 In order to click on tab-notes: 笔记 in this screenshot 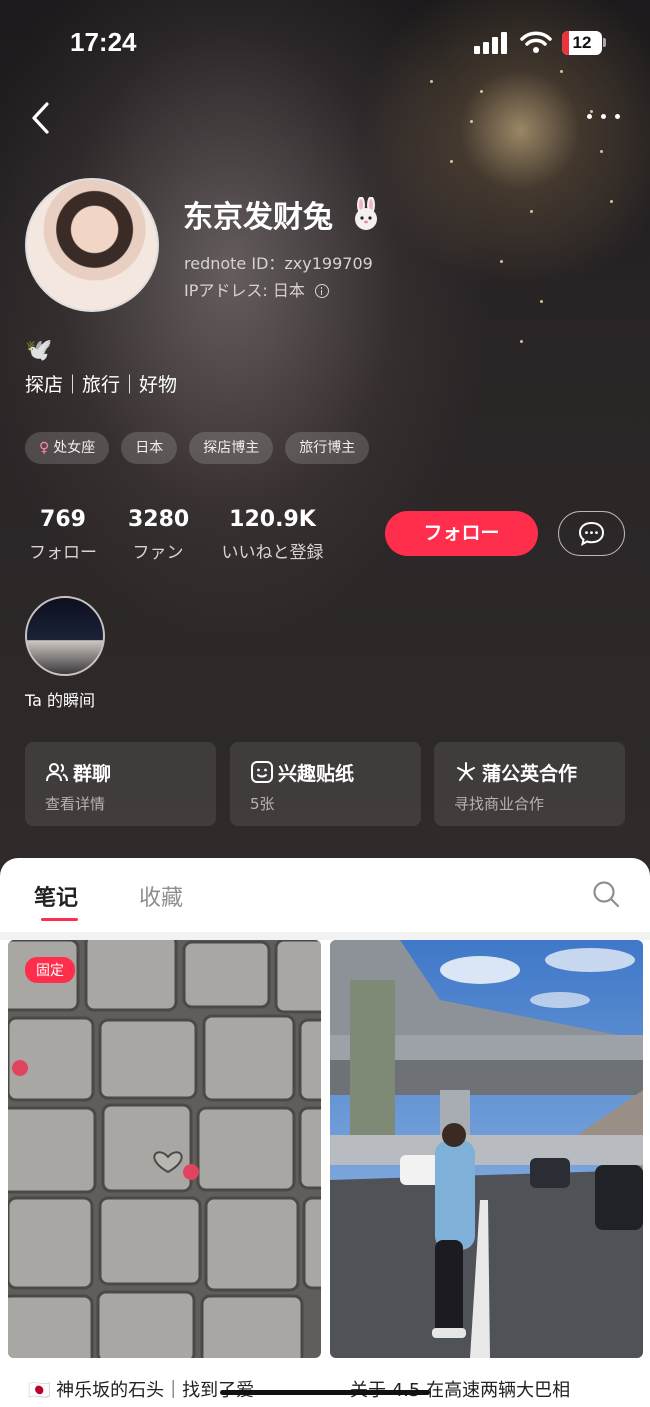, I will do `click(56, 896)`.